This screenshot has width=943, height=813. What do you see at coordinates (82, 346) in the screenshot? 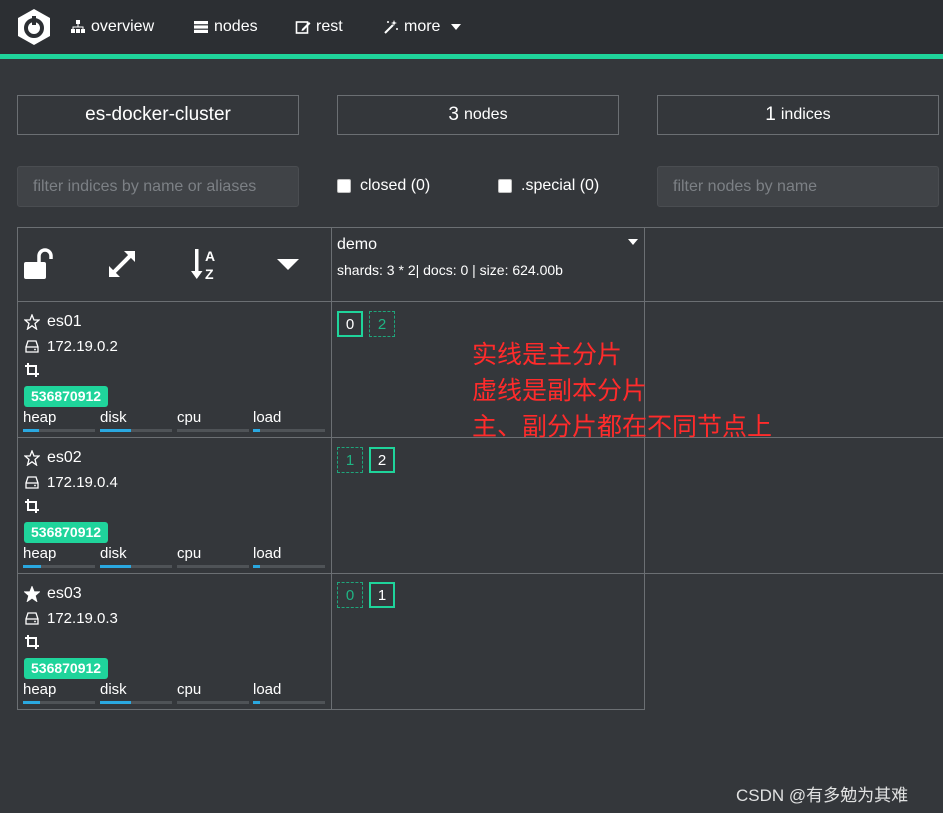
I see `node-ip: 172.19.0.2` at bounding box center [82, 346].